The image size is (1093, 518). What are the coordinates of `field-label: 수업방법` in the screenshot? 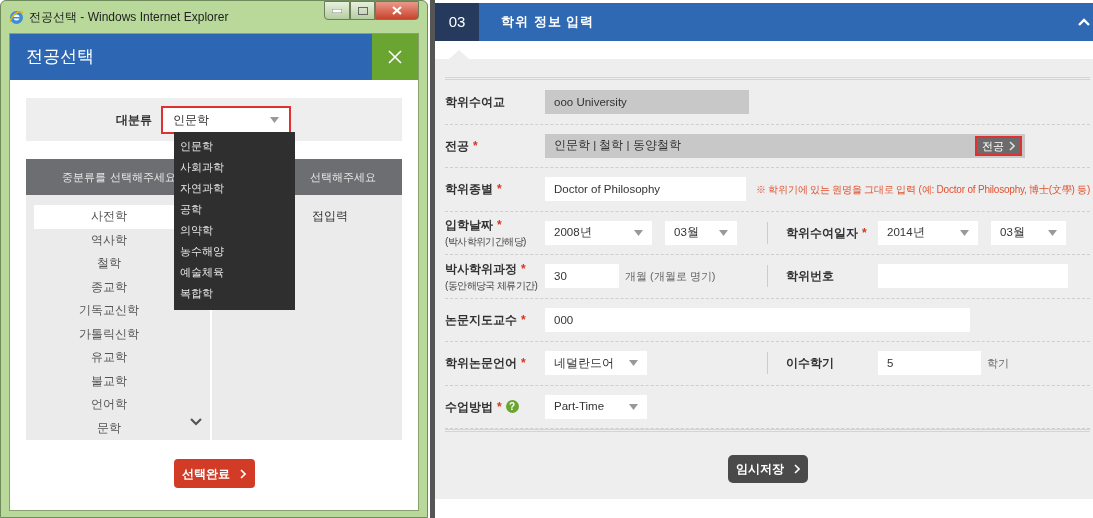 It's located at (469, 407).